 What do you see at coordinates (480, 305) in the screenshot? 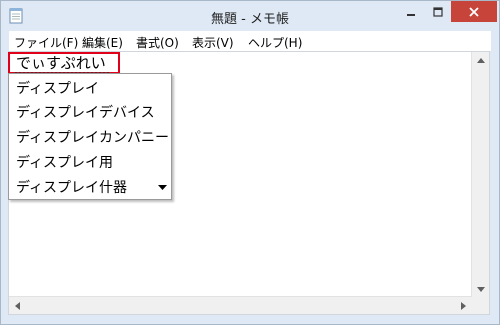
I see `scrollbar-corner` at bounding box center [480, 305].